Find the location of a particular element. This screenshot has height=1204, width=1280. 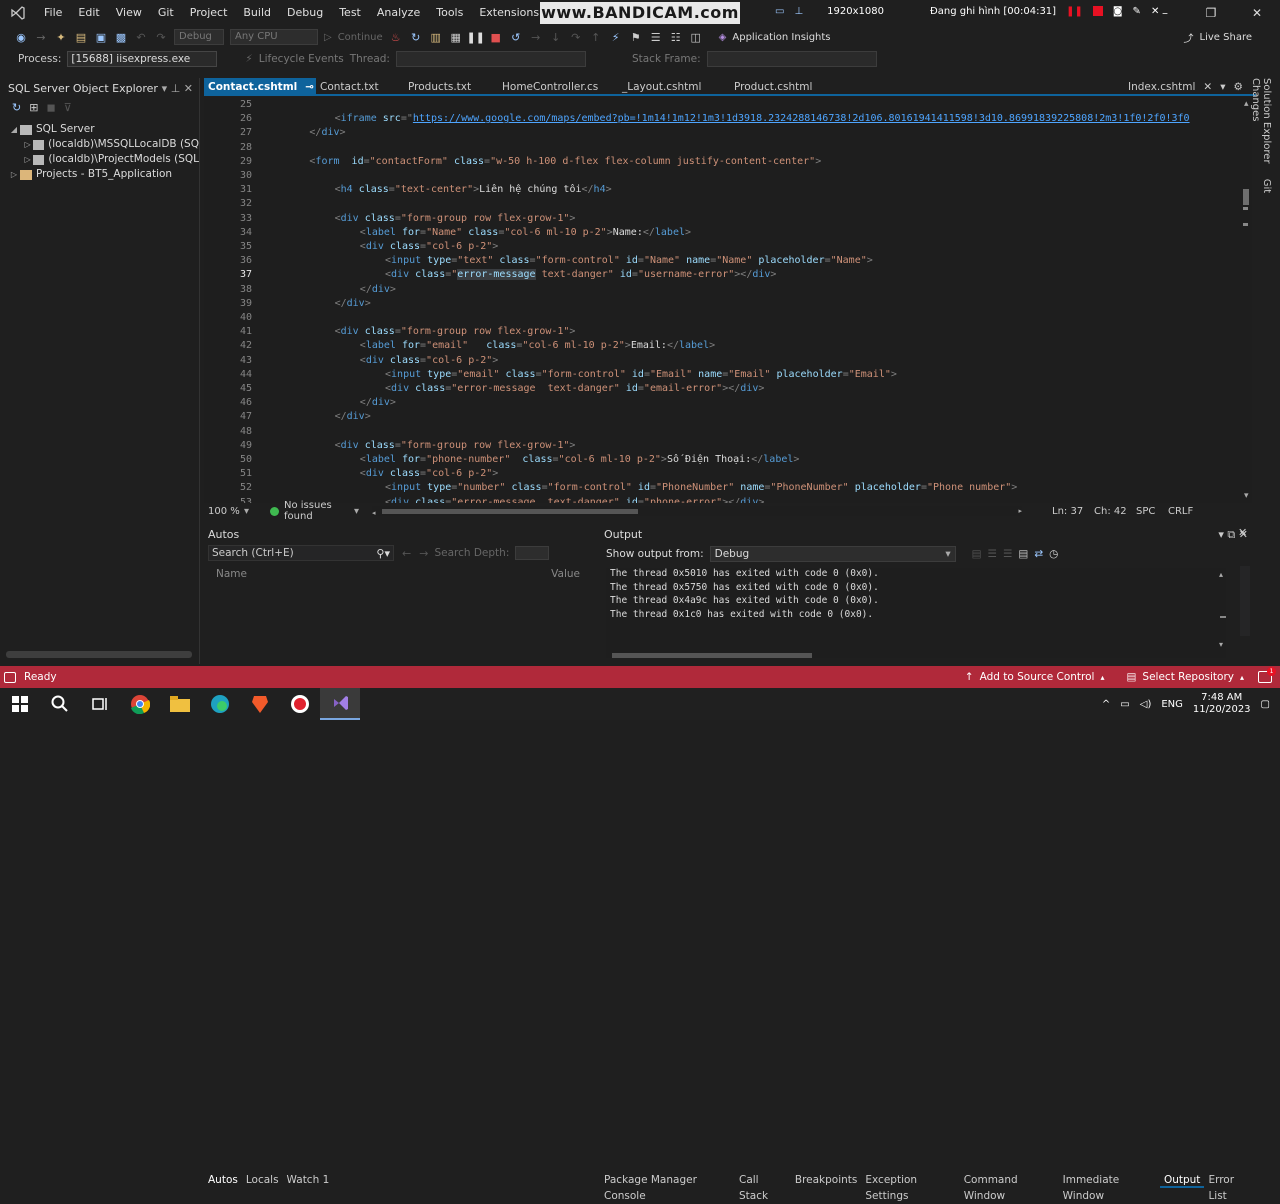

zoom-dropdown-icon: ▾ is located at coordinates (257, 511).